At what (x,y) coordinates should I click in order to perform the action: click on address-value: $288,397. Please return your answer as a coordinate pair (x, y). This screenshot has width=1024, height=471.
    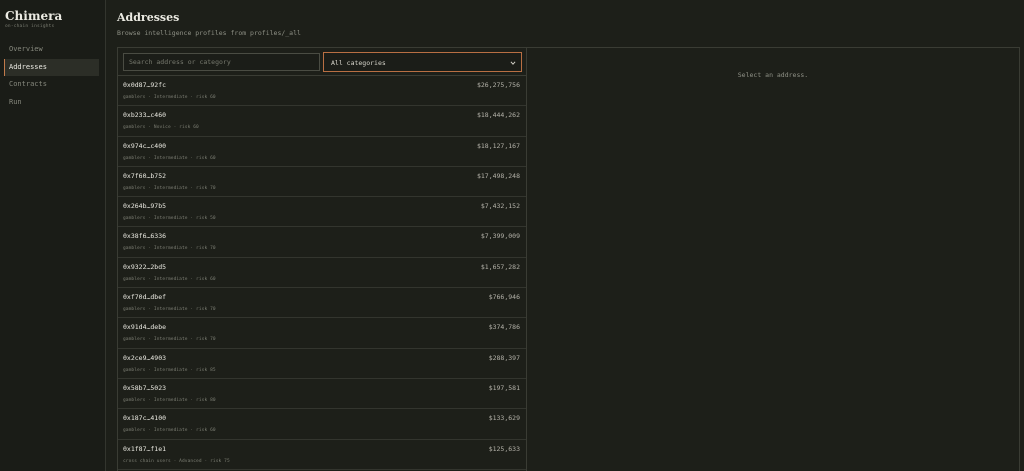
    Looking at the image, I should click on (504, 357).